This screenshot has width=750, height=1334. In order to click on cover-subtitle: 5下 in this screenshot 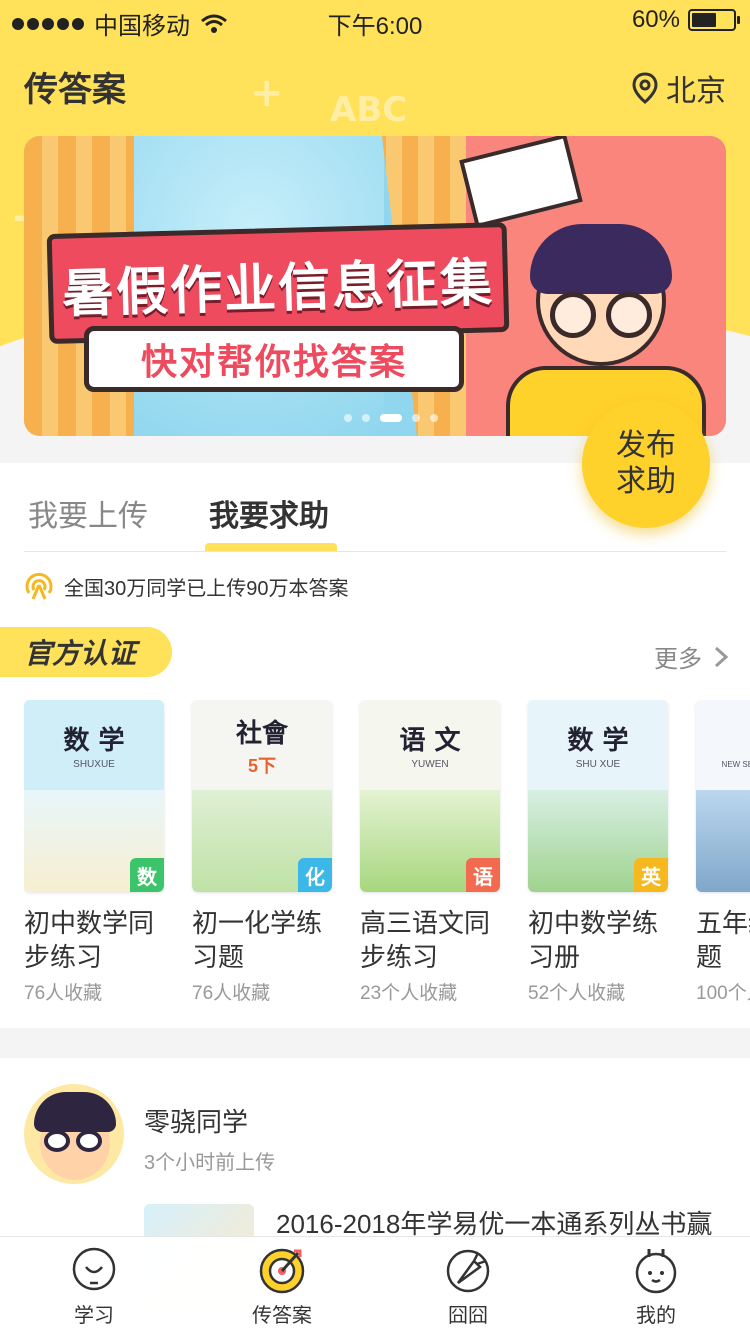, I will do `click(261, 765)`.